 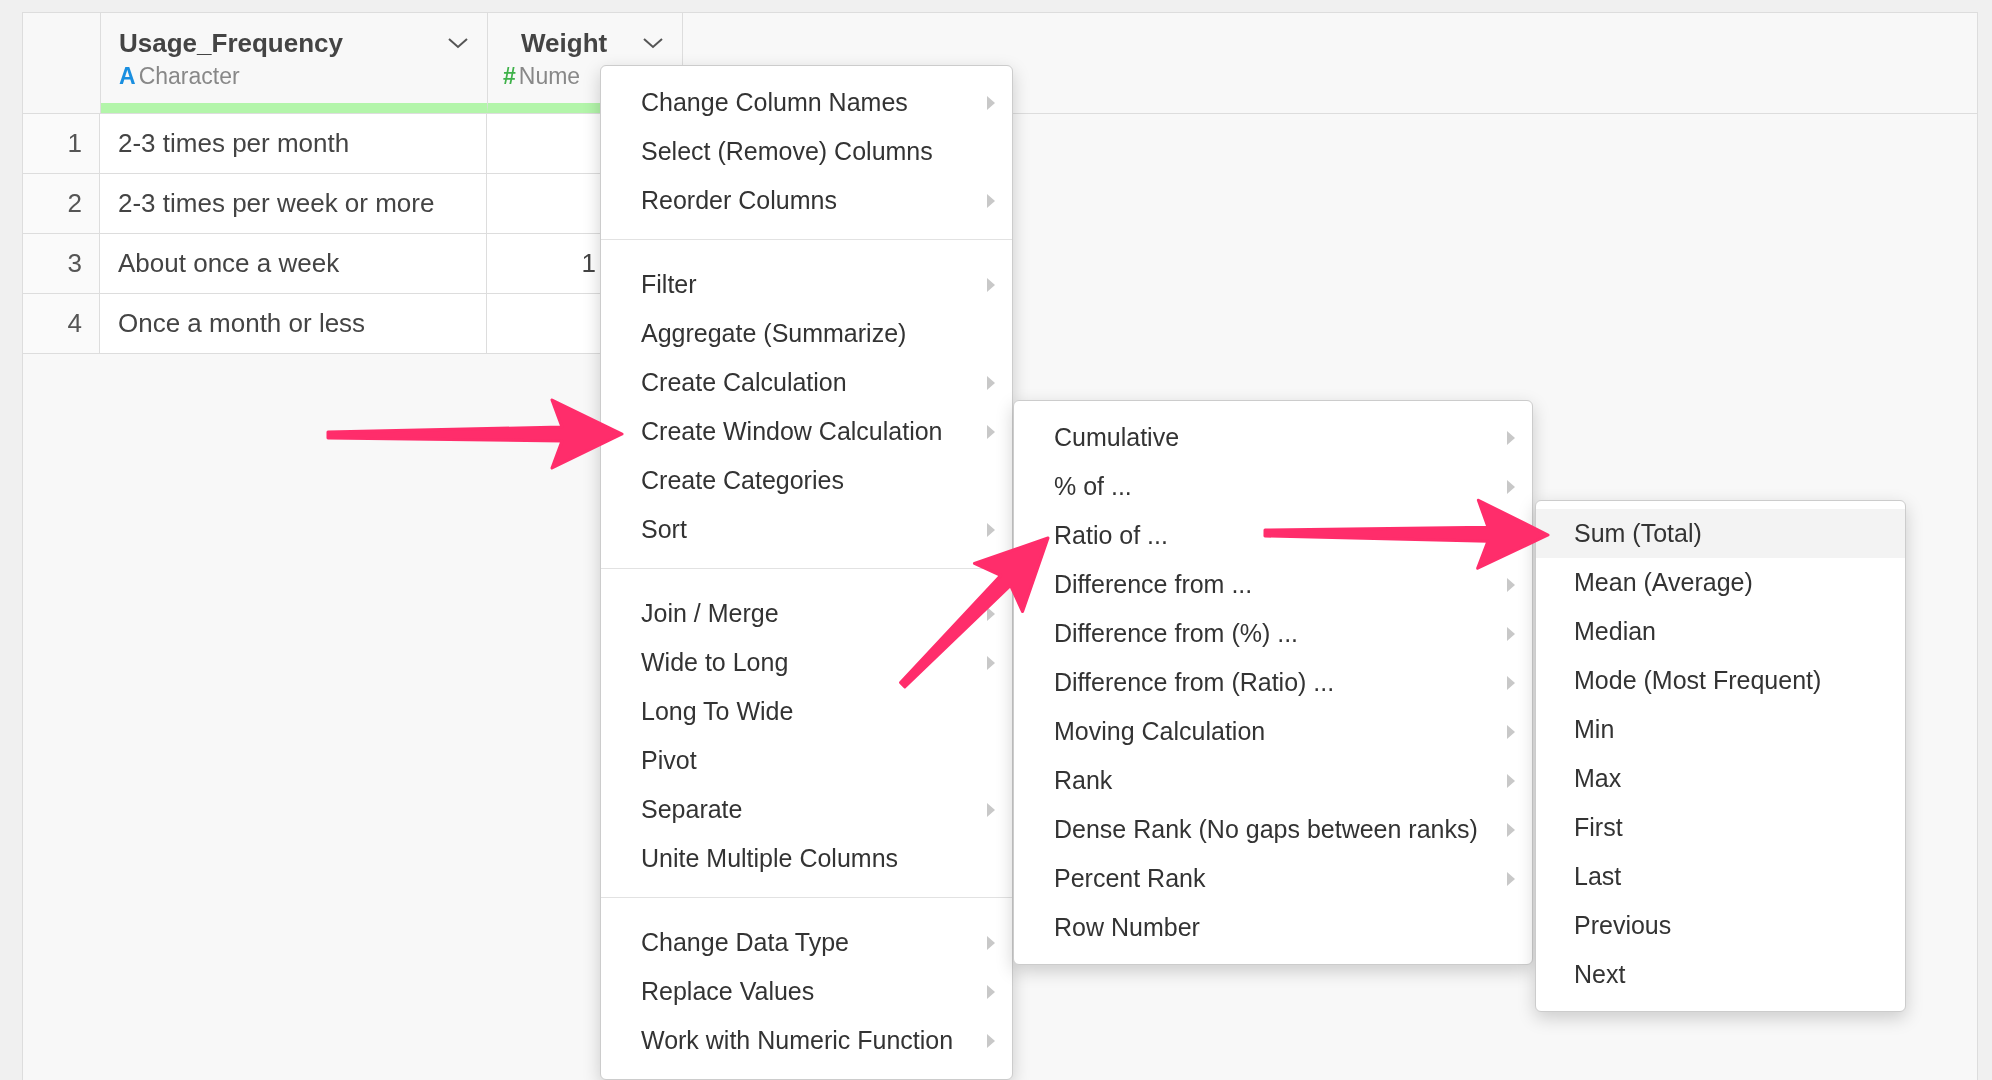 I want to click on menu-item: Change Data Type, so click(x=745, y=942).